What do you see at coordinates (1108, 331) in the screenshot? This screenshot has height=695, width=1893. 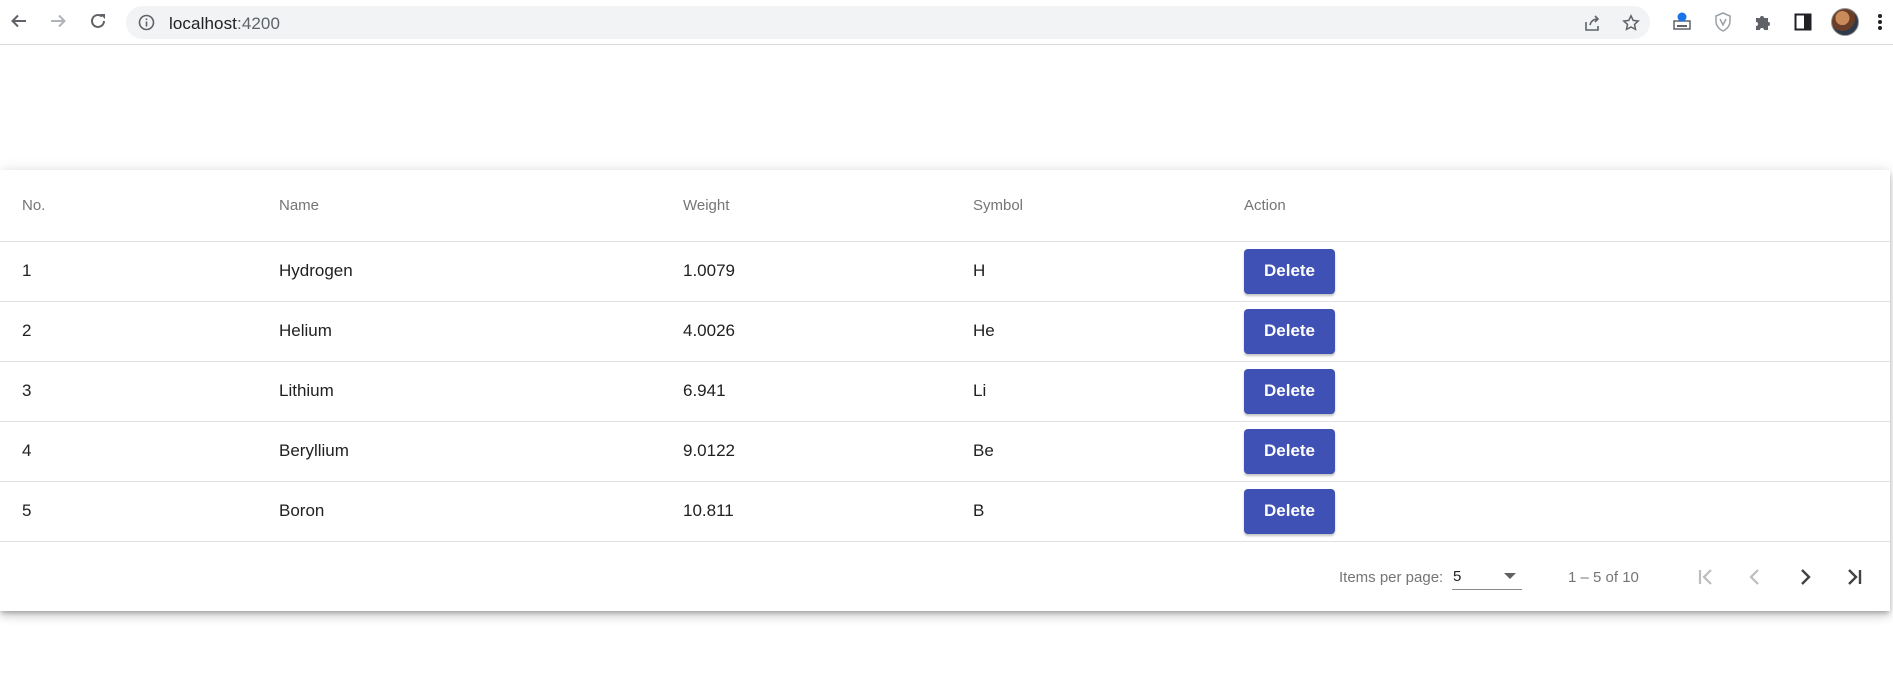 I see `cell-symbol: He` at bounding box center [1108, 331].